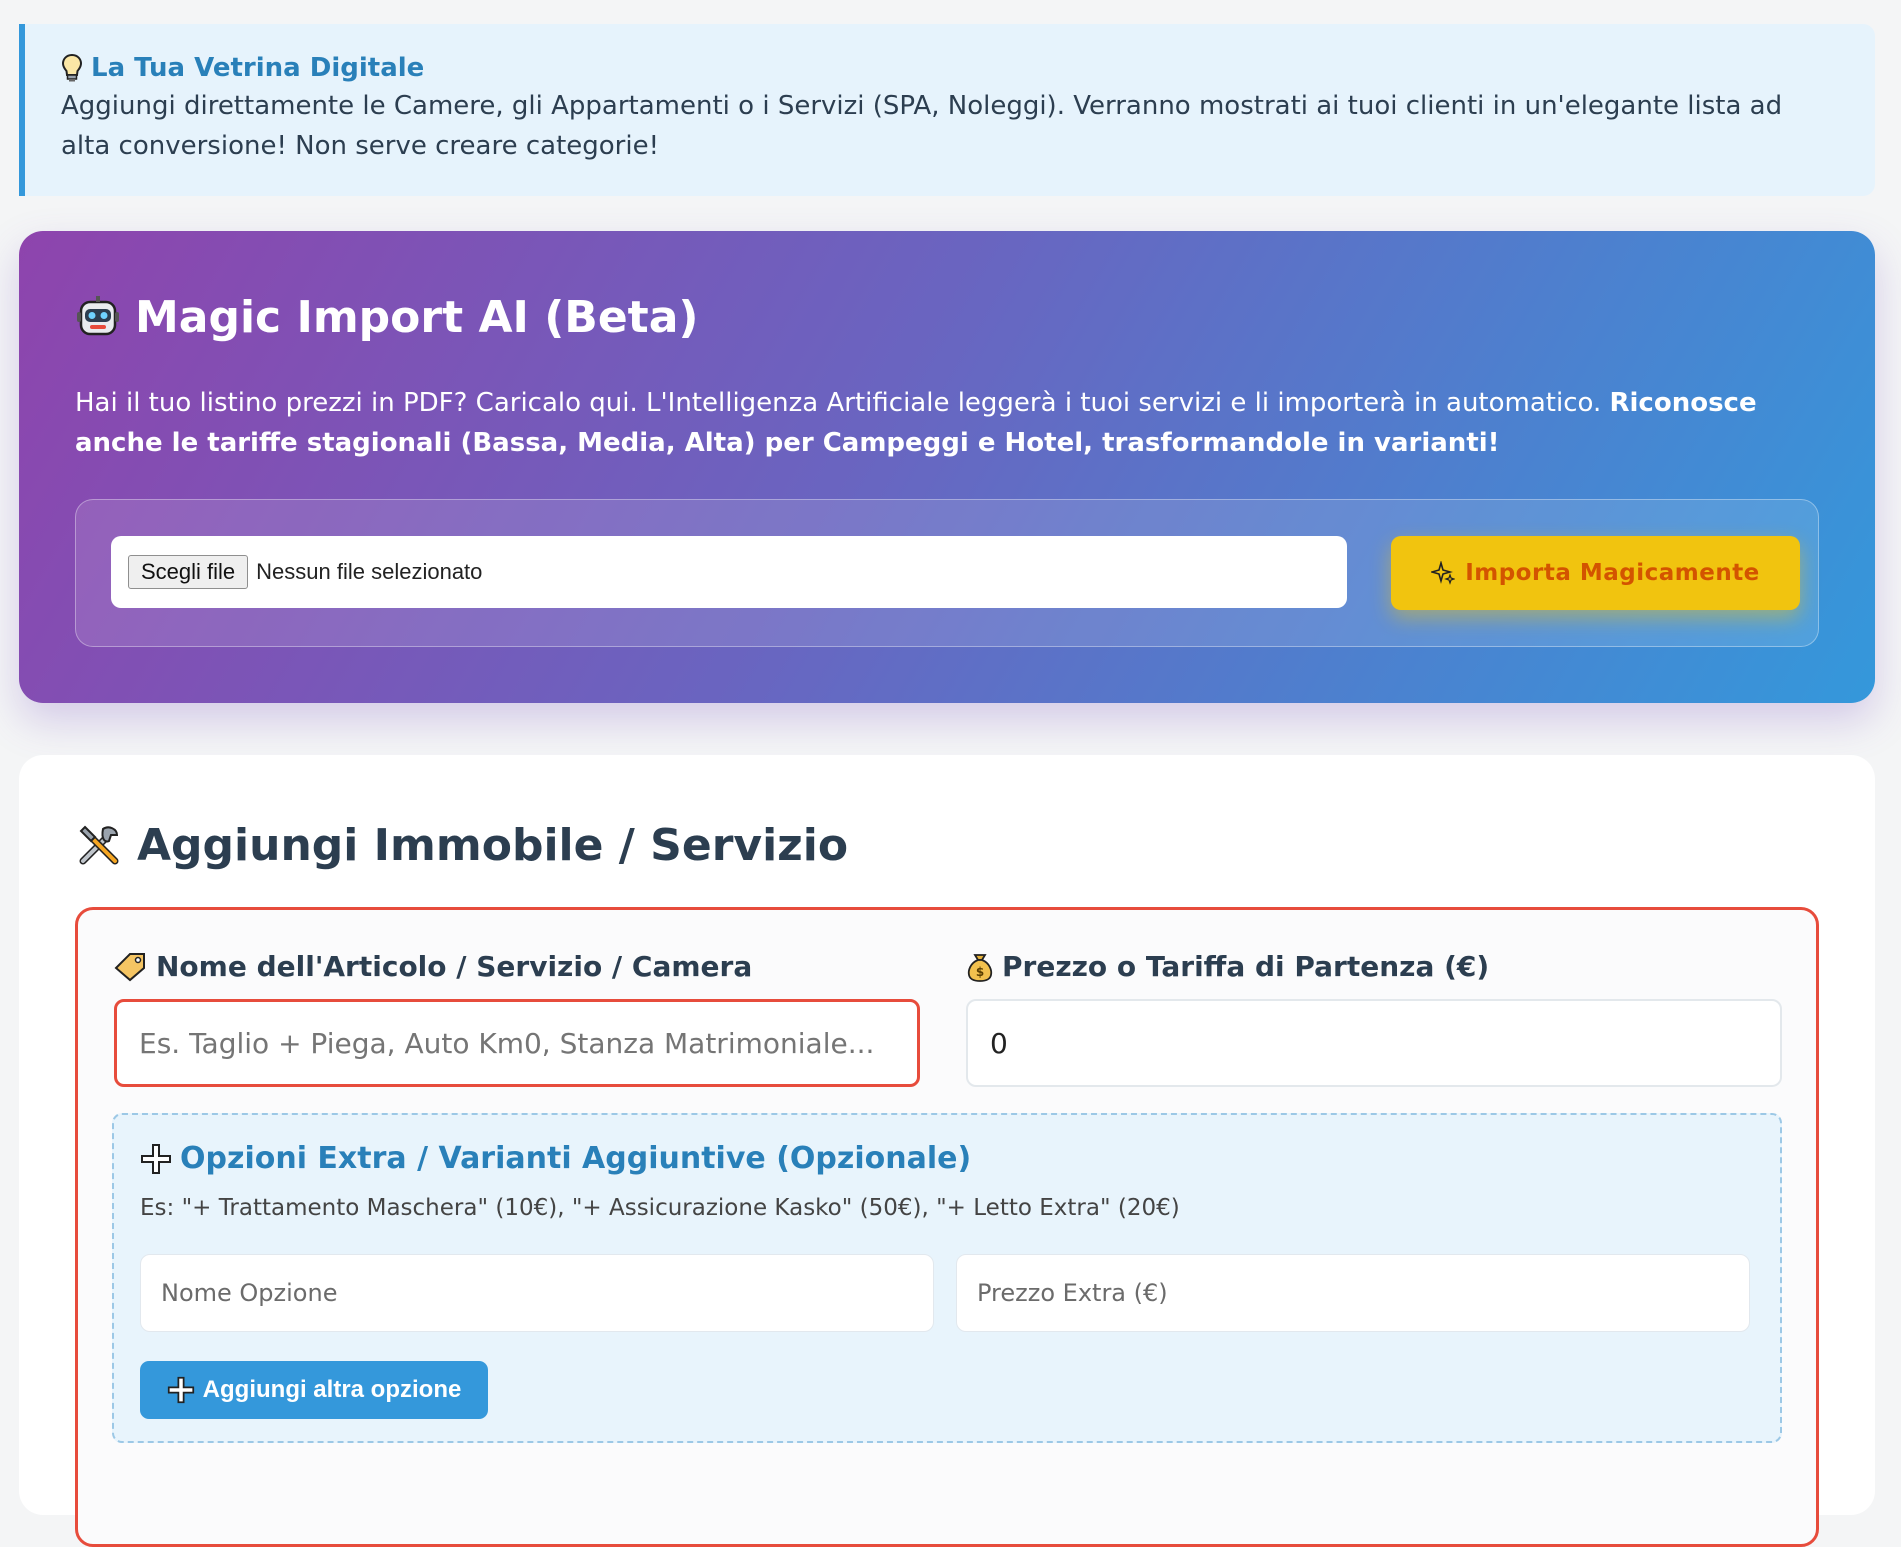 This screenshot has height=1547, width=1901. What do you see at coordinates (947, 845) in the screenshot?
I see `add-item-heading: Aggiungi Immobile / Servizio` at bounding box center [947, 845].